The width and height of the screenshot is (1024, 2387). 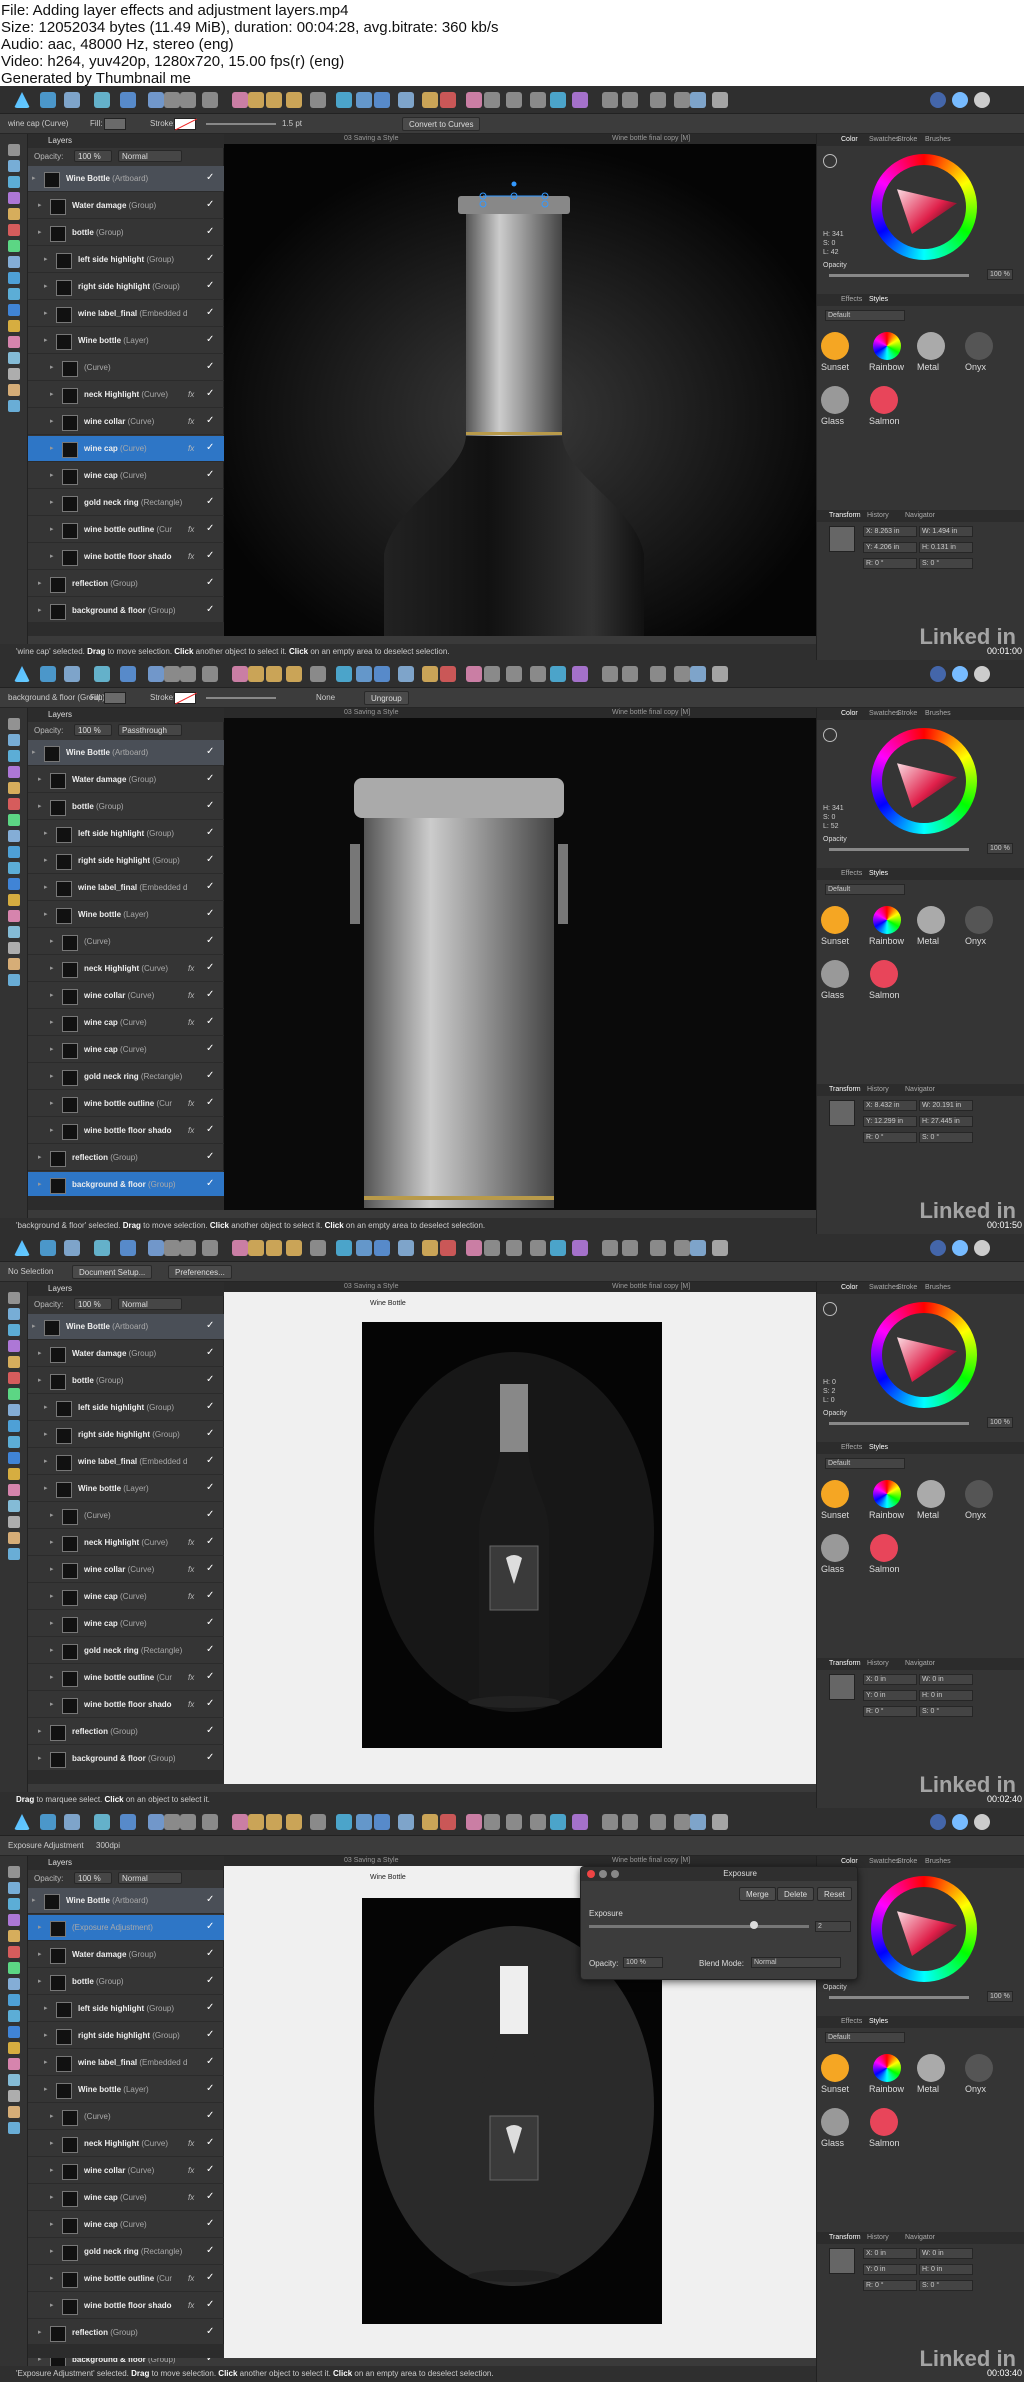 I want to click on eyedropper-icon, so click(x=830, y=735).